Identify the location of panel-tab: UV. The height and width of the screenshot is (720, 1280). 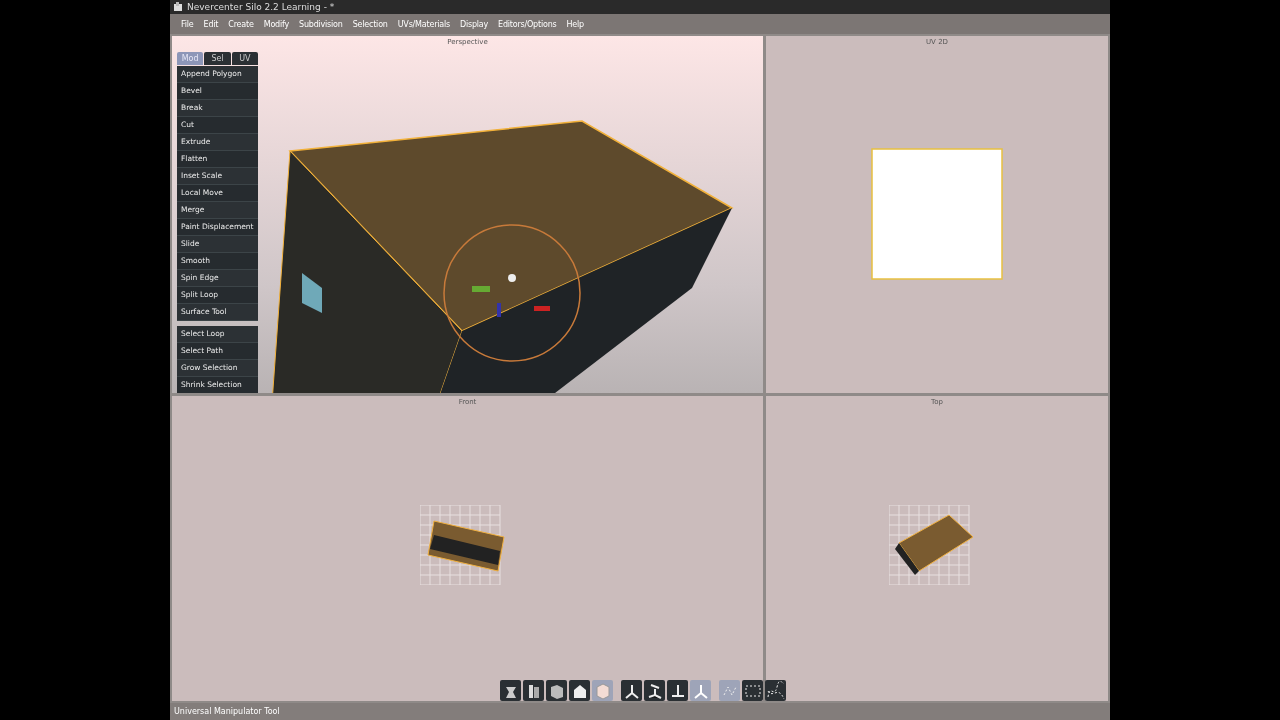
(244, 58).